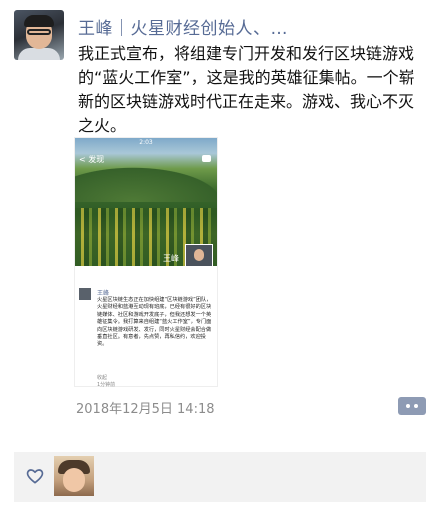  What do you see at coordinates (85, 294) in the screenshot?
I see `inner-post-avatar` at bounding box center [85, 294].